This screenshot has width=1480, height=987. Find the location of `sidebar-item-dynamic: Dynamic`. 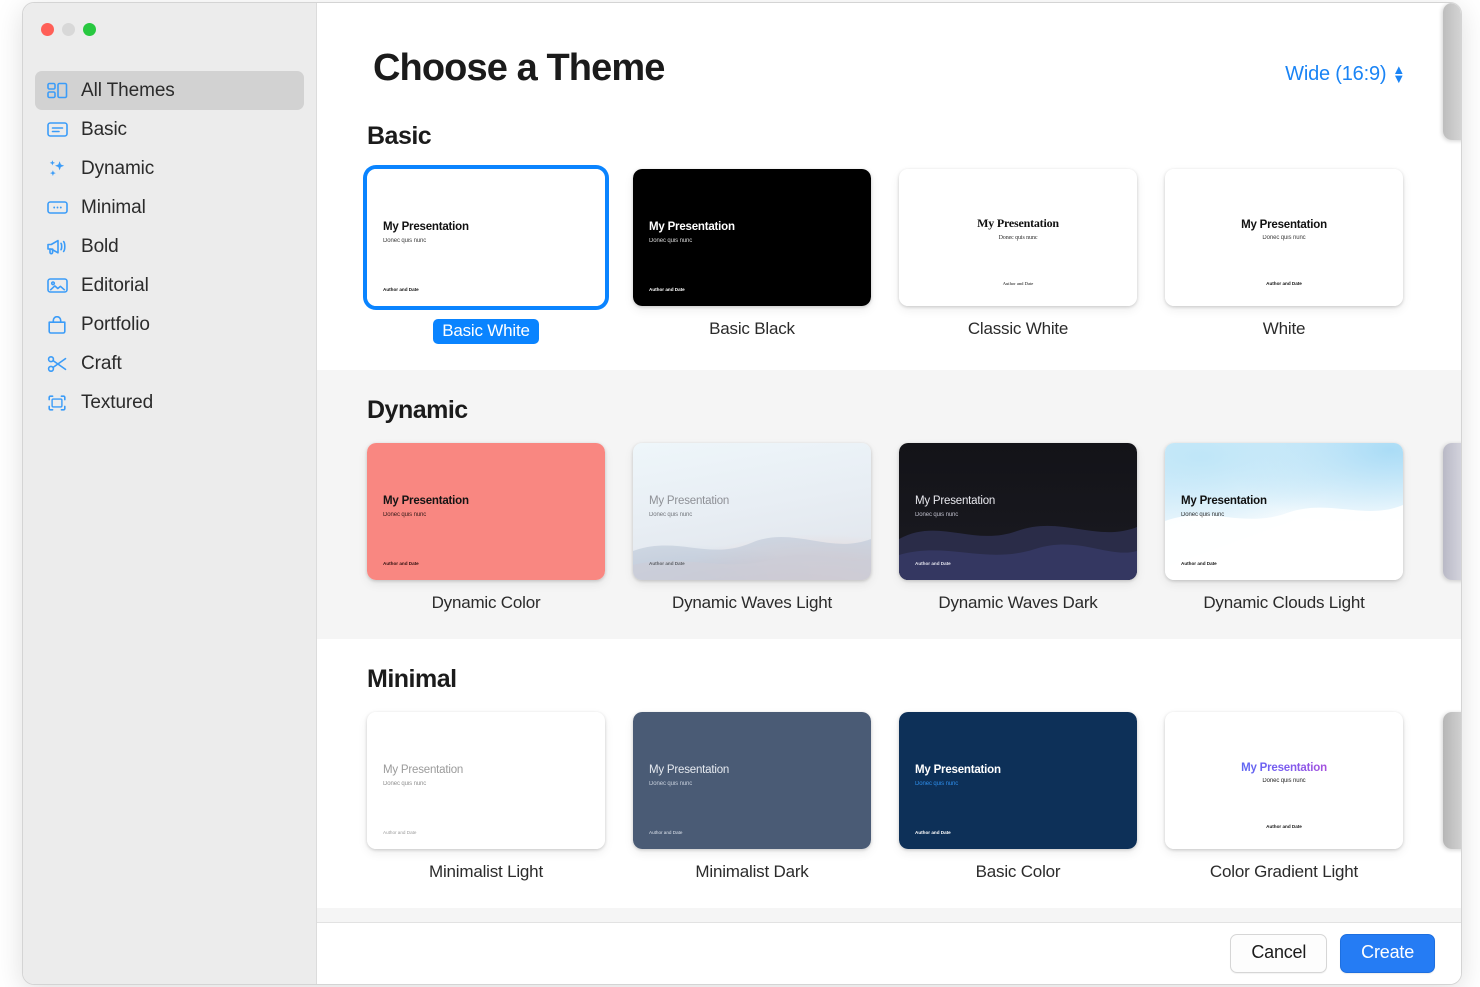

sidebar-item-dynamic: Dynamic is located at coordinates (169, 168).